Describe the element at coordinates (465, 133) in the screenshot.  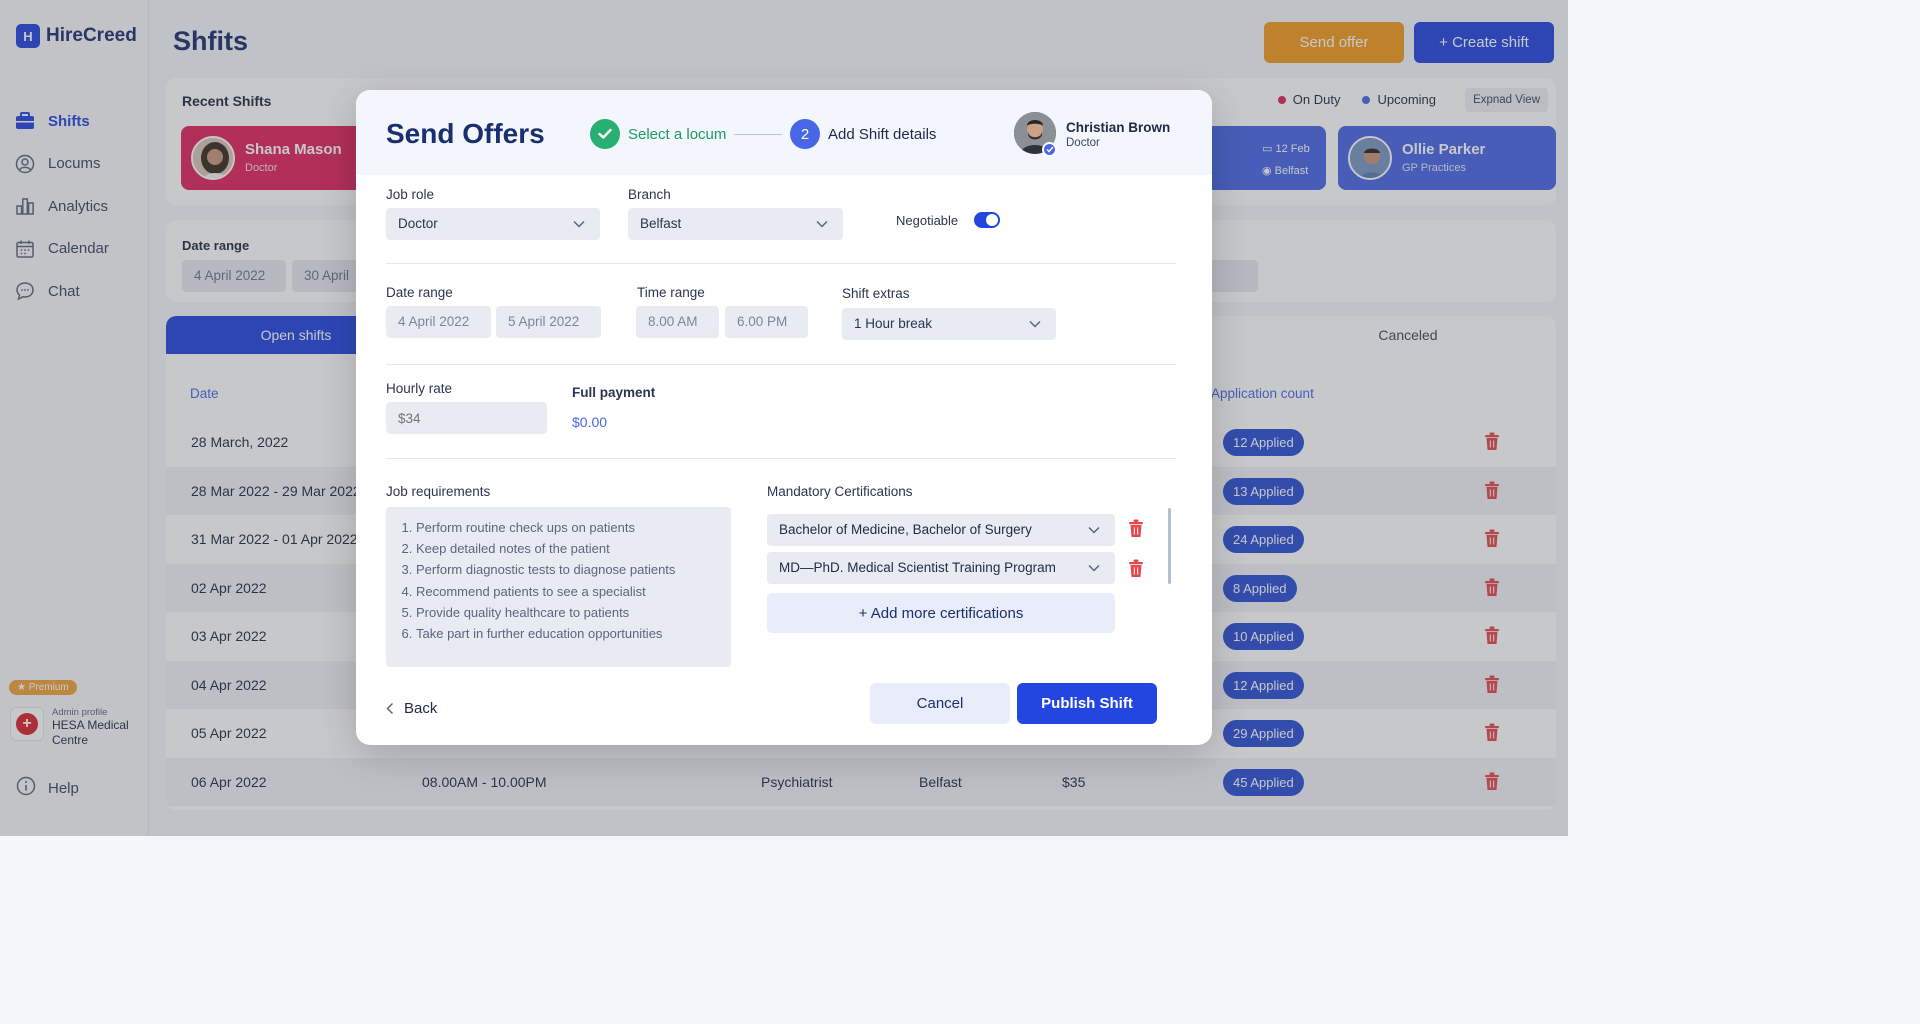
I see `modal-title: Send Offers` at that location.